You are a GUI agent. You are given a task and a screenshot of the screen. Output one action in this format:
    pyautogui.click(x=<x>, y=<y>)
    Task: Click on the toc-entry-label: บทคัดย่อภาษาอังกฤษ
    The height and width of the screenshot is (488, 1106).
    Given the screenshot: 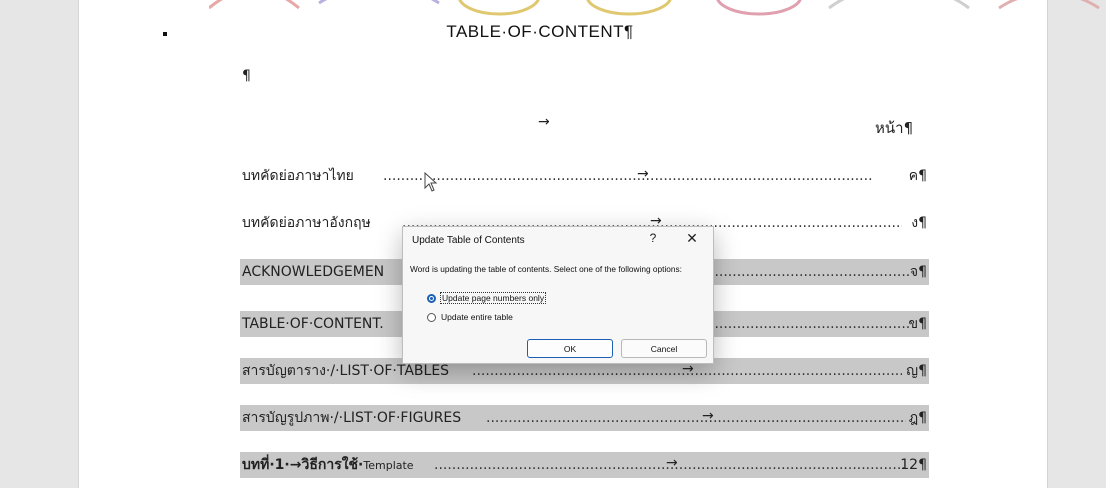 What is the action you would take?
    pyautogui.click(x=306, y=223)
    